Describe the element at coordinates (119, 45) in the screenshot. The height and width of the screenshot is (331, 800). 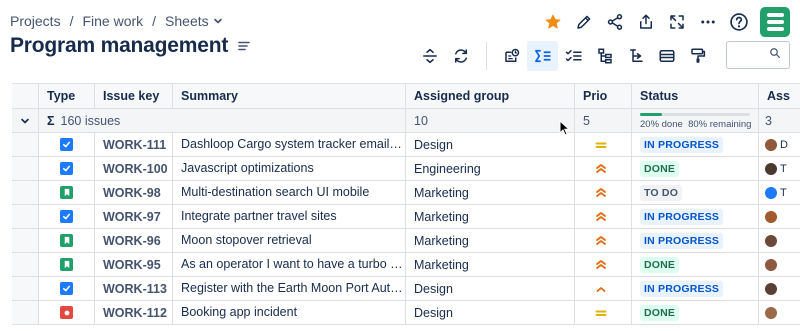
I see `page-title: Program management` at that location.